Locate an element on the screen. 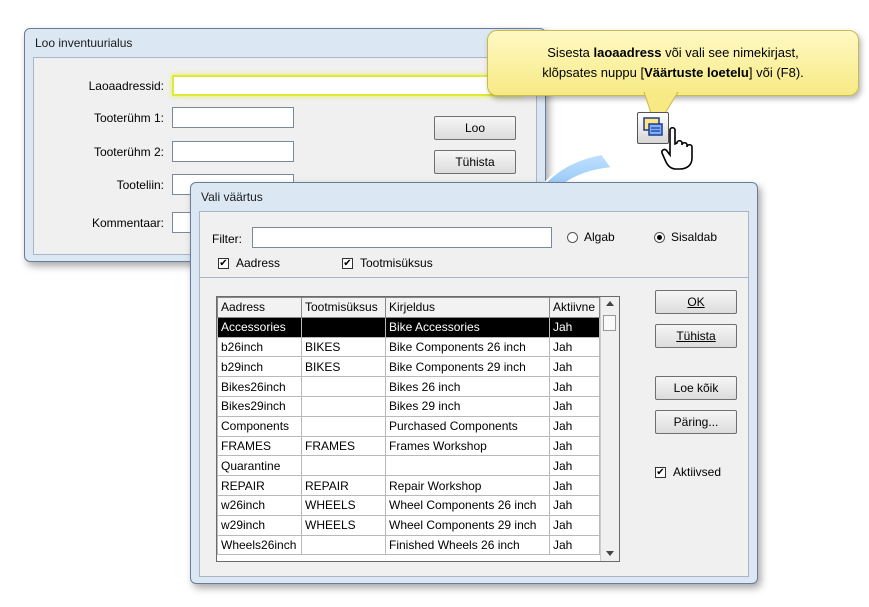 Image resolution: width=869 pixels, height=607 pixels. cancel-button: Tühista is located at coordinates (696, 336).